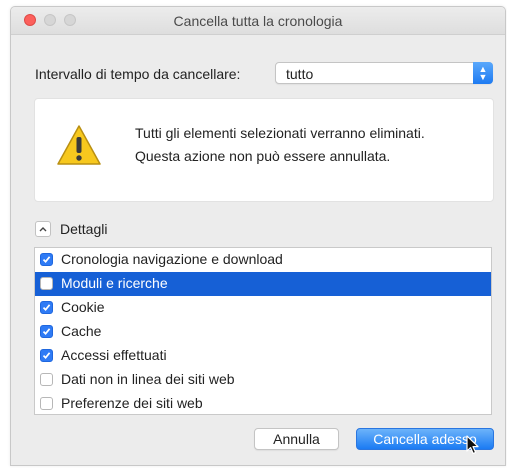 The height and width of the screenshot is (468, 507). Describe the element at coordinates (384, 73) in the screenshot. I see `time-range-select: tutto ▲ ▼` at that location.